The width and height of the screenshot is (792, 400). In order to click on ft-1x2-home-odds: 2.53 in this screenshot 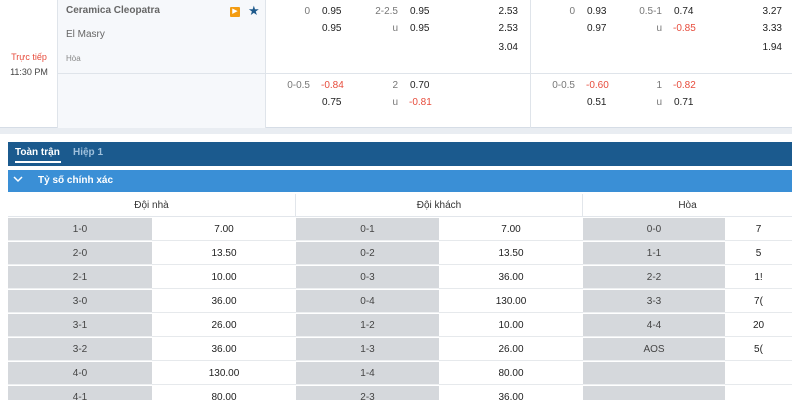, I will do `click(499, 12)`.